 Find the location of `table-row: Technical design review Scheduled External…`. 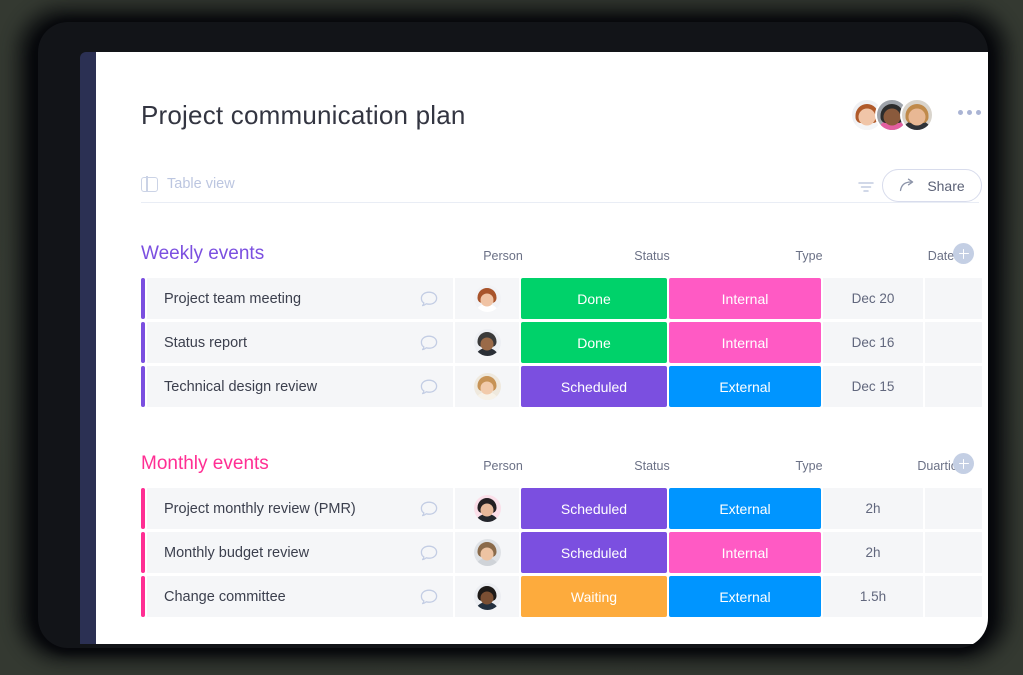

table-row: Technical design review Scheduled External… is located at coordinates (561, 386).